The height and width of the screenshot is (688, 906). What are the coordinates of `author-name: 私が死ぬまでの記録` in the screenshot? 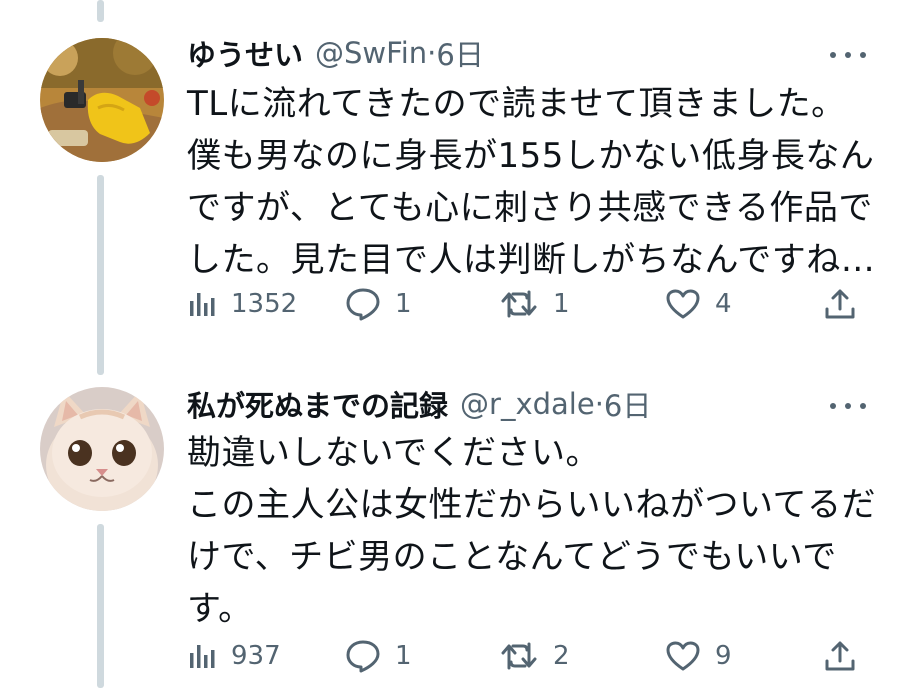 It's located at (317, 404).